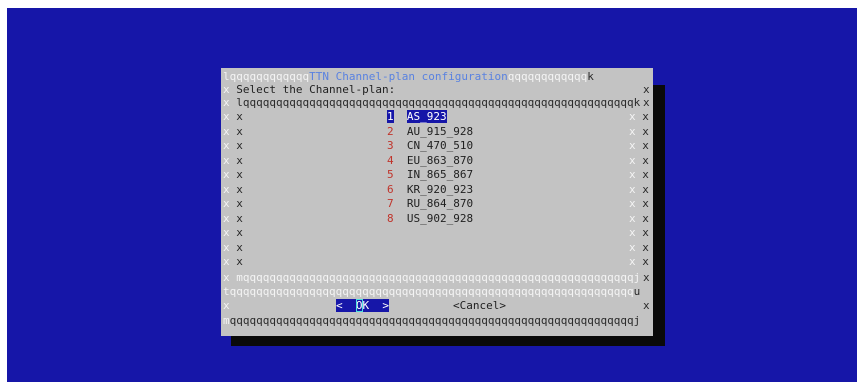 The height and width of the screenshot is (389, 864). Describe the element at coordinates (390, 131) in the screenshot. I see `menu-item-number: 2` at that location.